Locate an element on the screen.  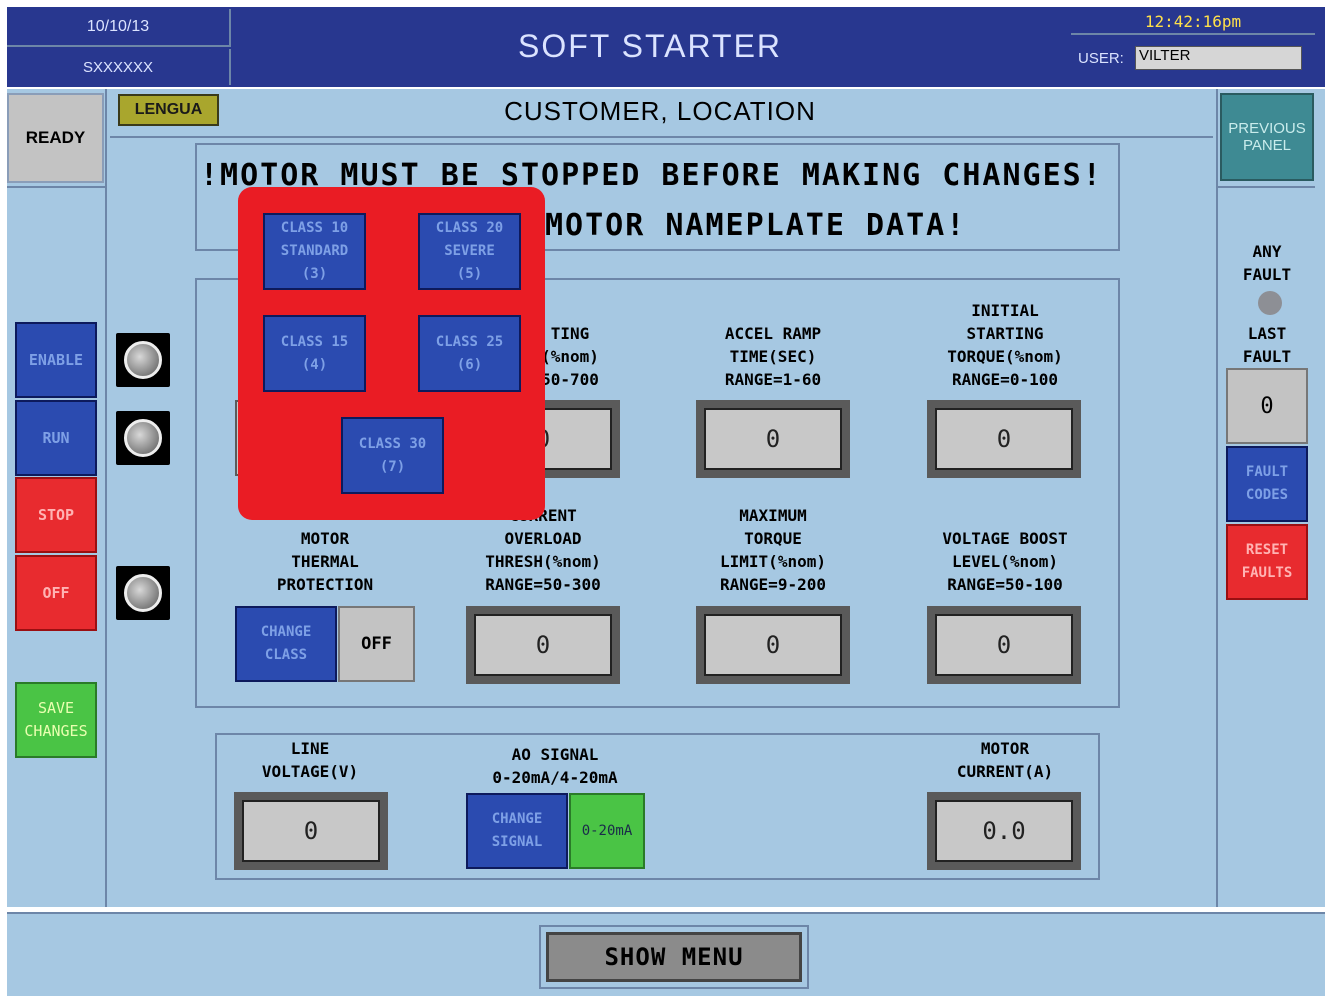
class-30-button: CLASS 30 (7) is located at coordinates (392, 455).